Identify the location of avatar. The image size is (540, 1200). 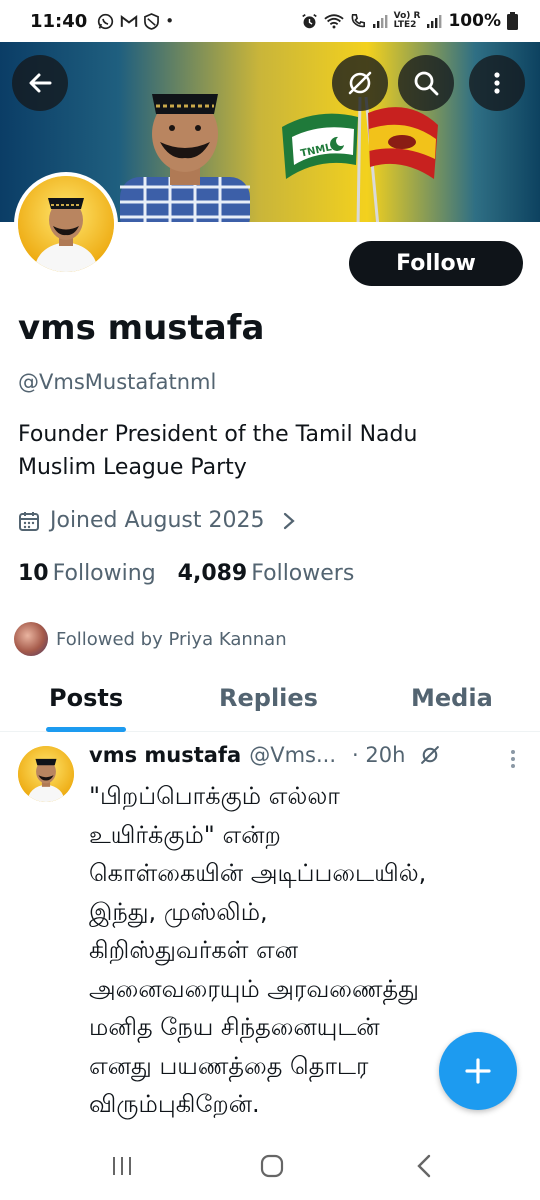
(66, 224).